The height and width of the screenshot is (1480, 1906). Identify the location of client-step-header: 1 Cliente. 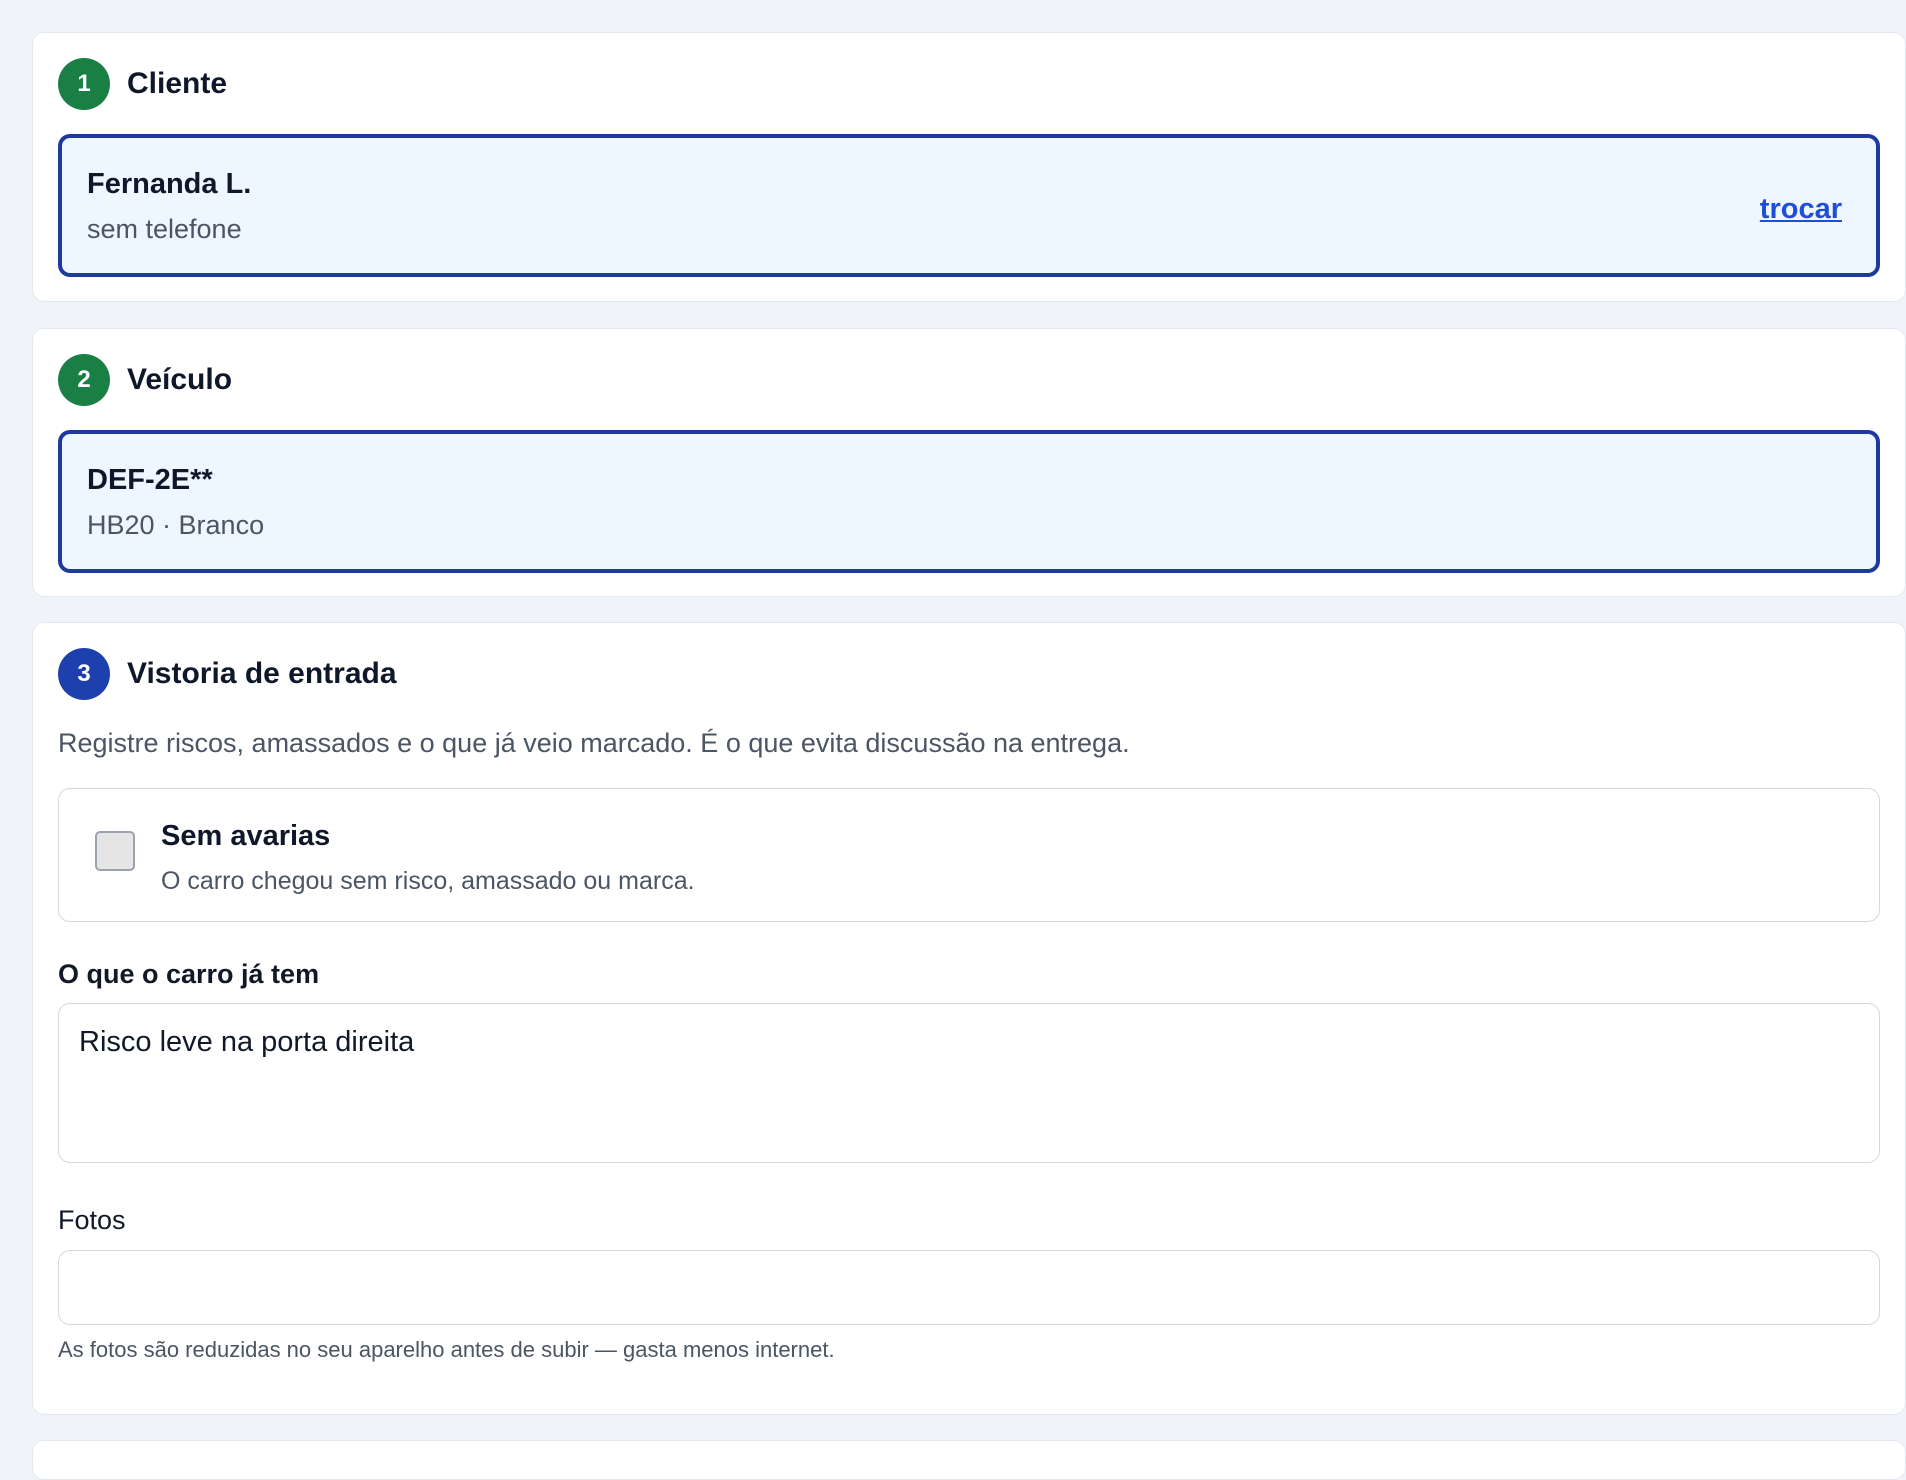
(142, 84).